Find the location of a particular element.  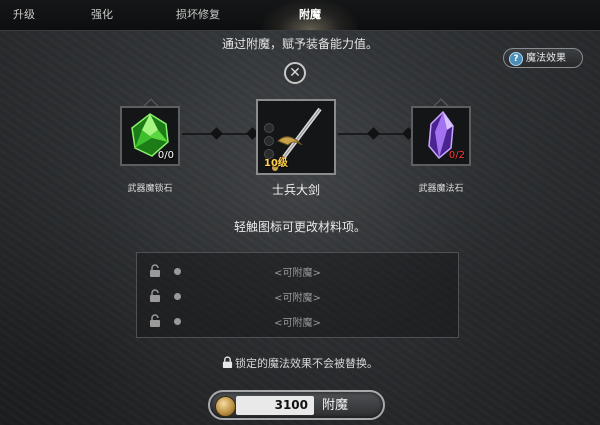

lock-stone-slot: 0/0 is located at coordinates (150, 136).